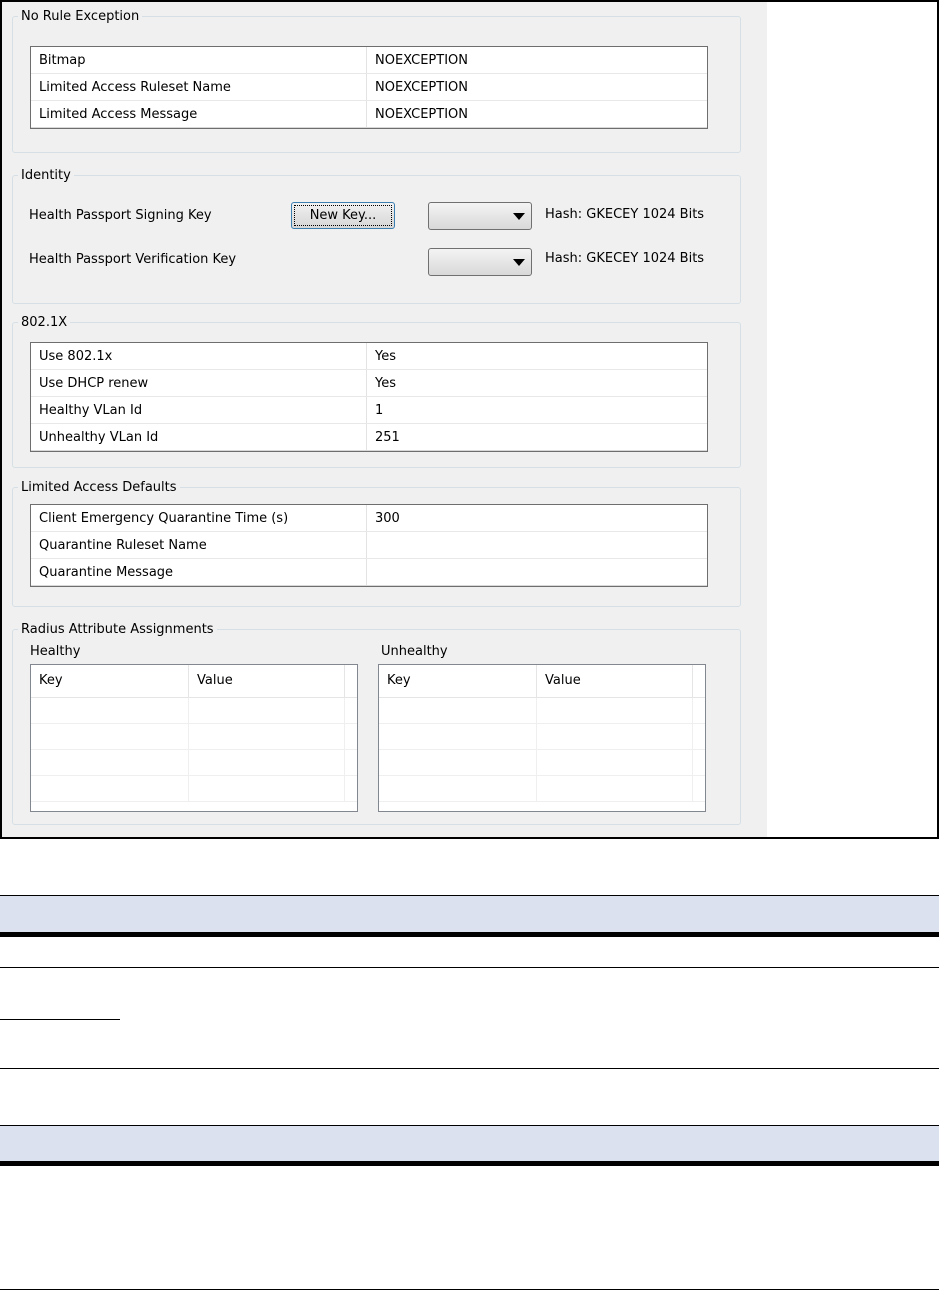 The width and height of the screenshot is (939, 1291). I want to click on table-bottom-rule, so click(469, 1289).